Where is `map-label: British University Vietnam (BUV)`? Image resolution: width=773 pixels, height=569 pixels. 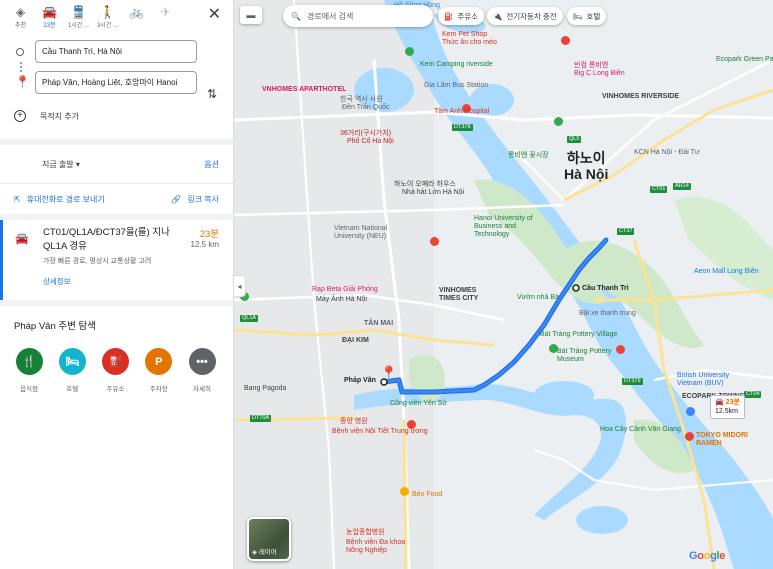 map-label: British University Vietnam (BUV) is located at coordinates (703, 379).